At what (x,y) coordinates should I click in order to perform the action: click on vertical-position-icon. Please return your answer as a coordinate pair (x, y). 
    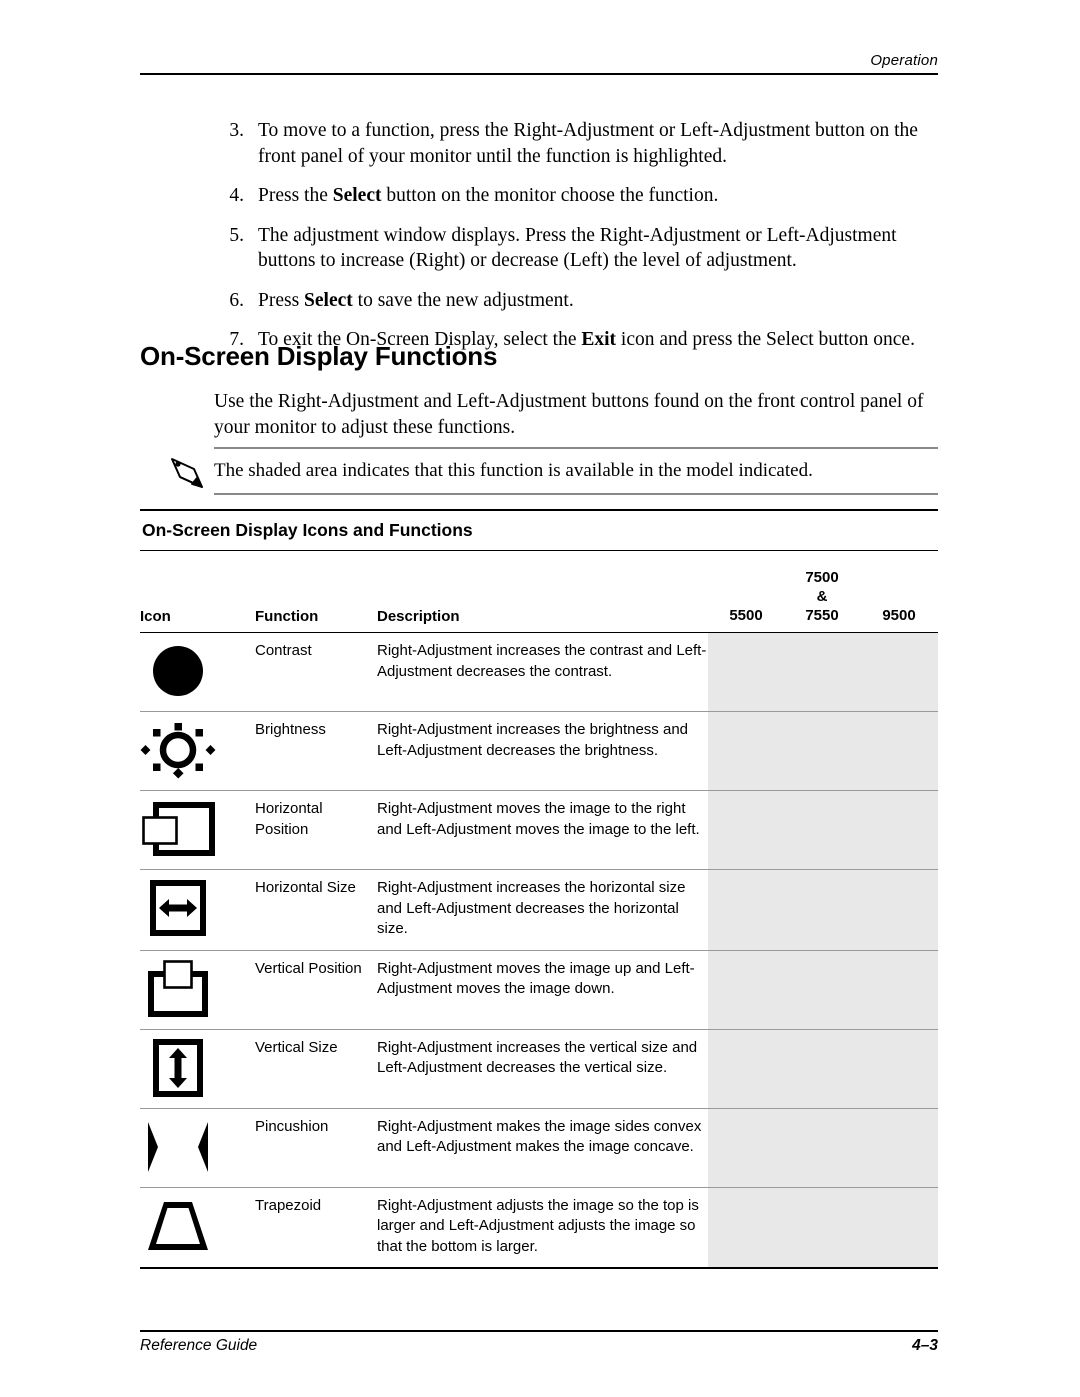
    Looking at the image, I should click on (178, 989).